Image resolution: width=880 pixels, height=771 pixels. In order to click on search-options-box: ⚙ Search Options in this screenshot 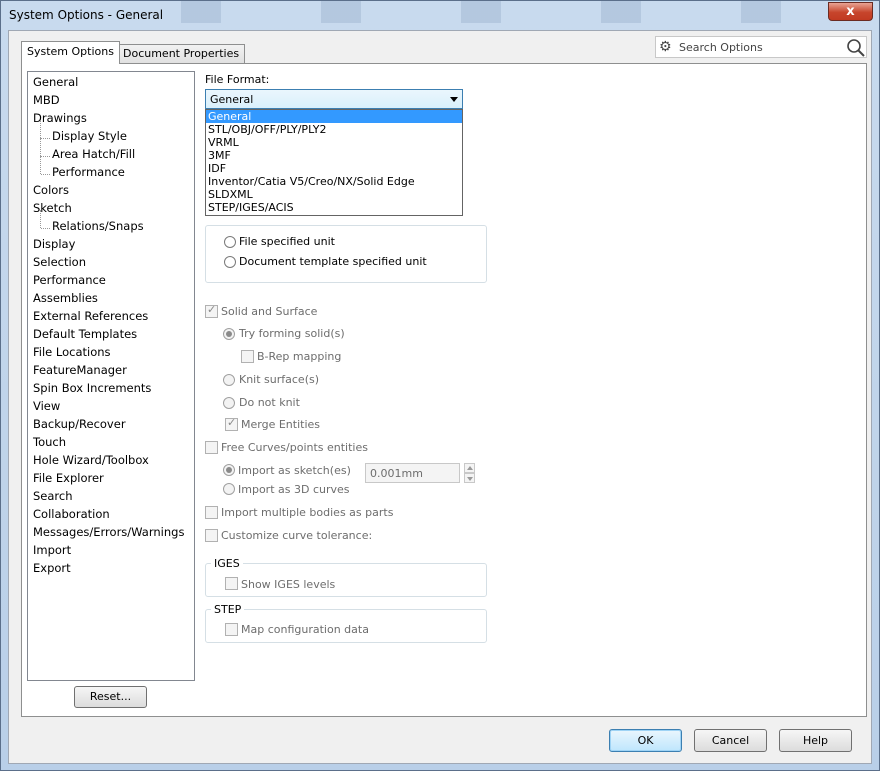, I will do `click(761, 47)`.